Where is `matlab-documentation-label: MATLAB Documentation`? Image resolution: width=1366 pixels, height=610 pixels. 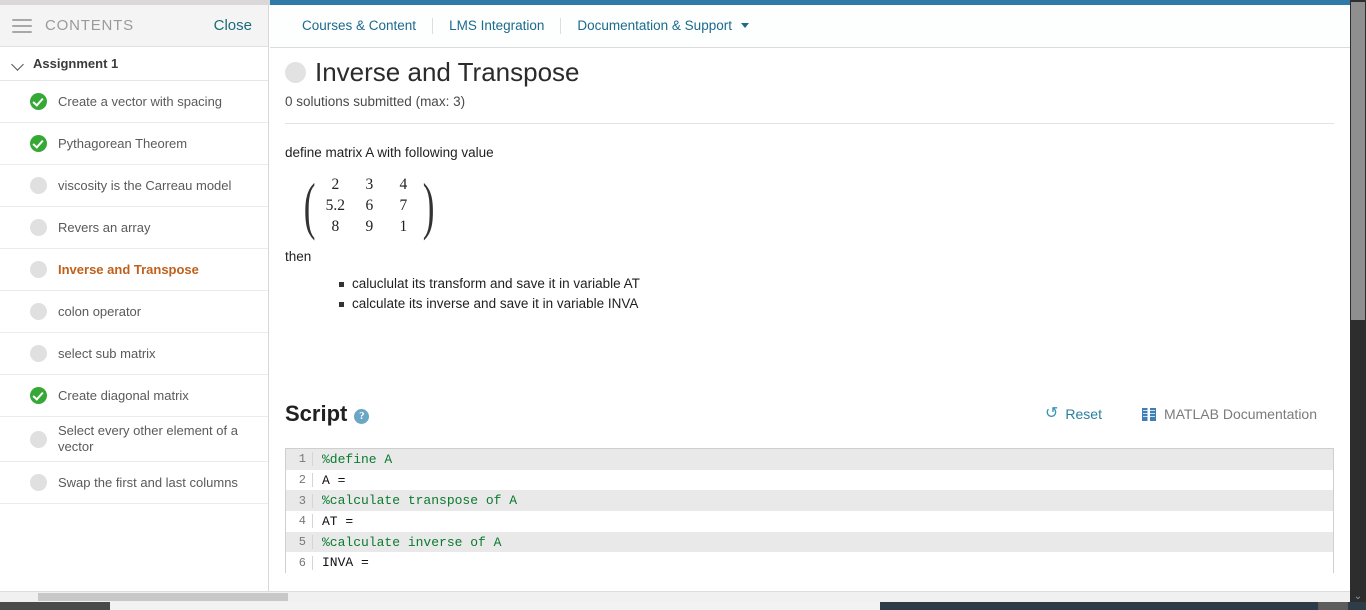 matlab-documentation-label: MATLAB Documentation is located at coordinates (1240, 414).